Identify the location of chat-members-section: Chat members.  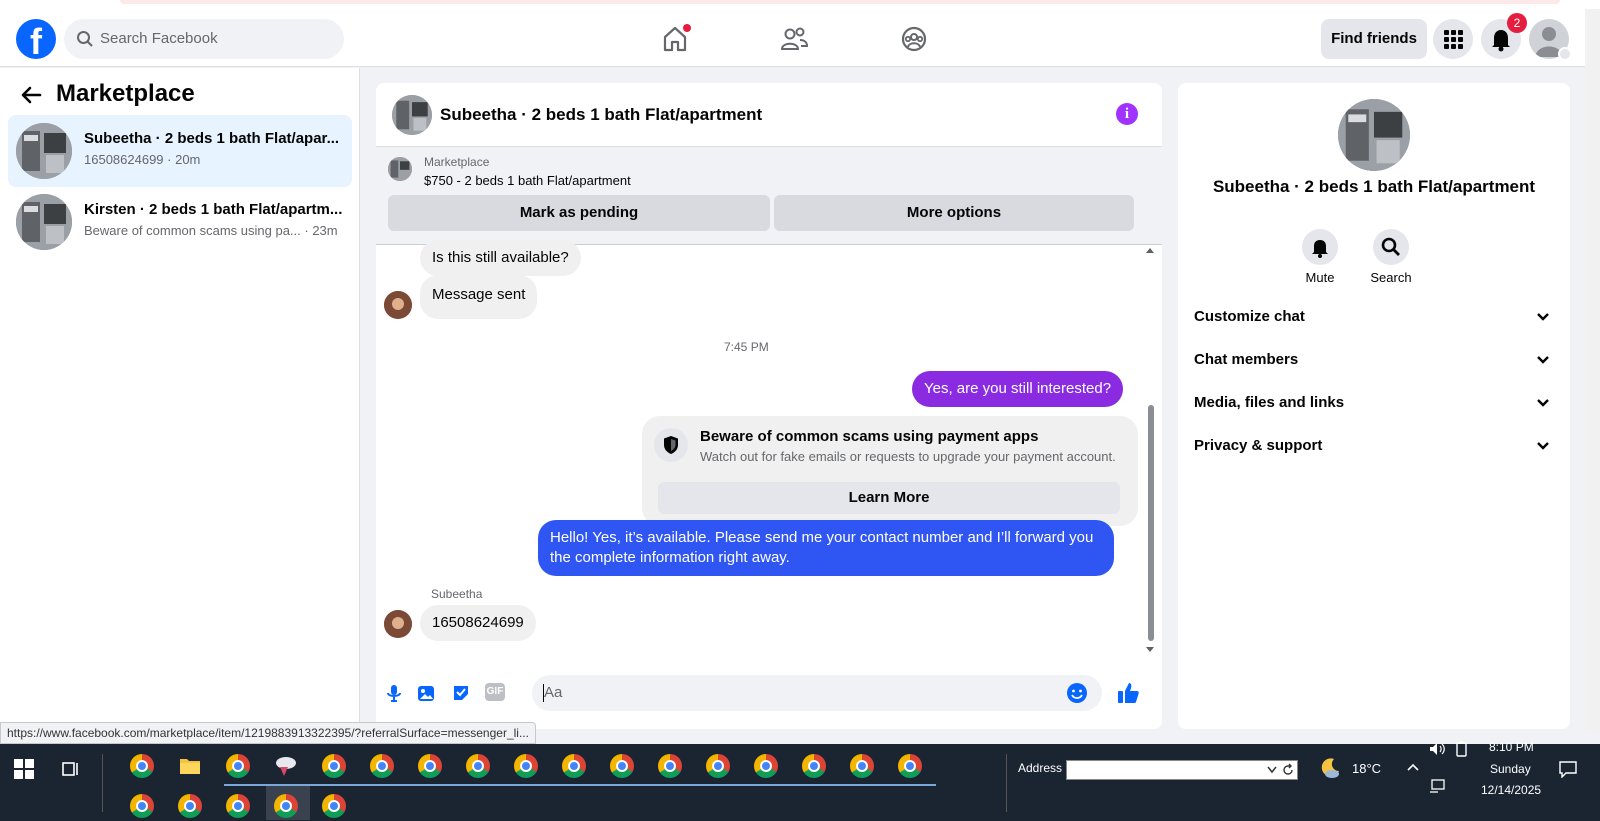
(1374, 361).